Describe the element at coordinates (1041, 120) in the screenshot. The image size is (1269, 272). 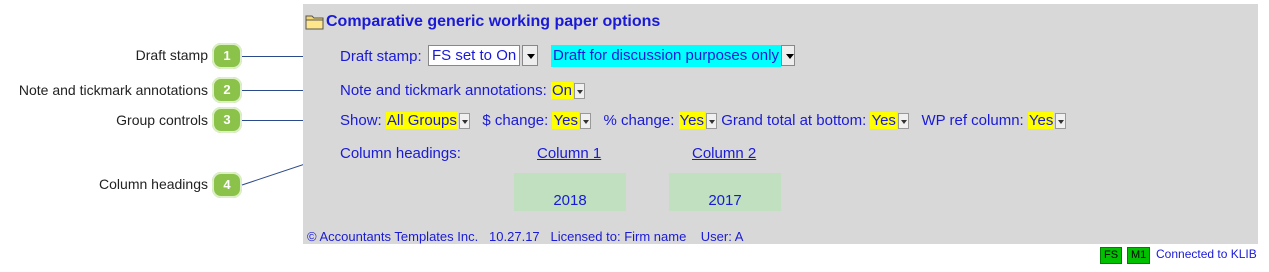
I see `wp-ref-value: Yes` at that location.